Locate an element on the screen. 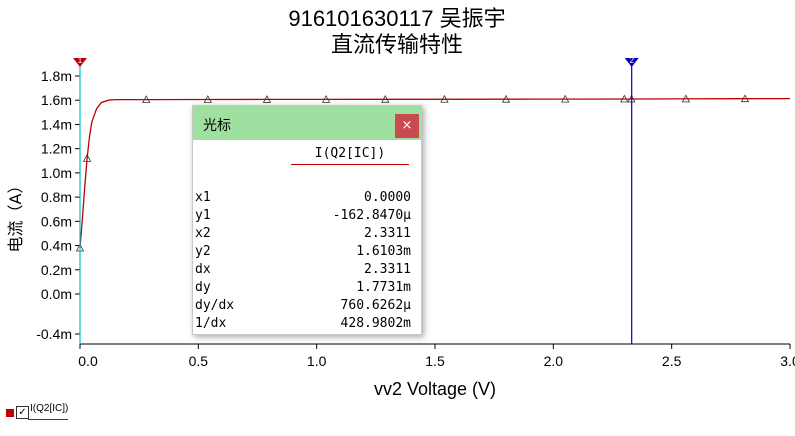 Image resolution: width=795 pixels, height=436 pixels. y-tick-label: 0.2m is located at coordinates (56, 270).